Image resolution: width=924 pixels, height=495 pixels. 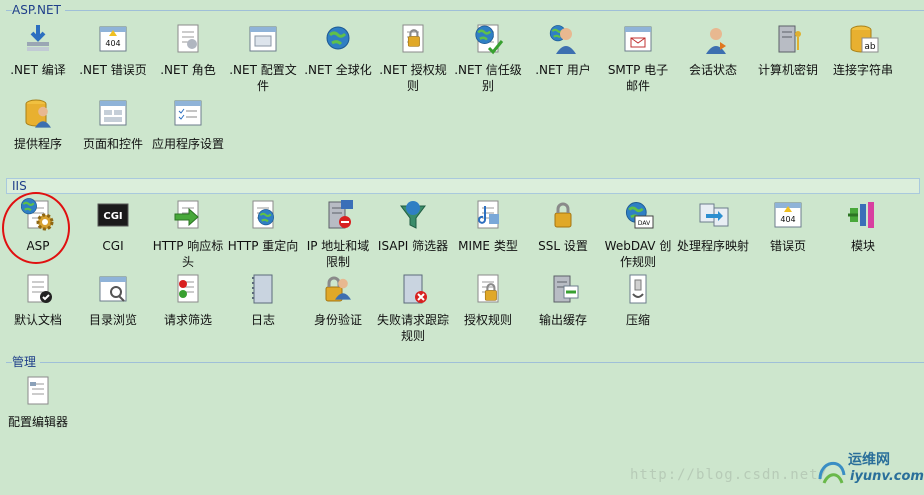 What do you see at coordinates (413, 246) in the screenshot?
I see `feature-label: ISAPI 筛选器` at bounding box center [413, 246].